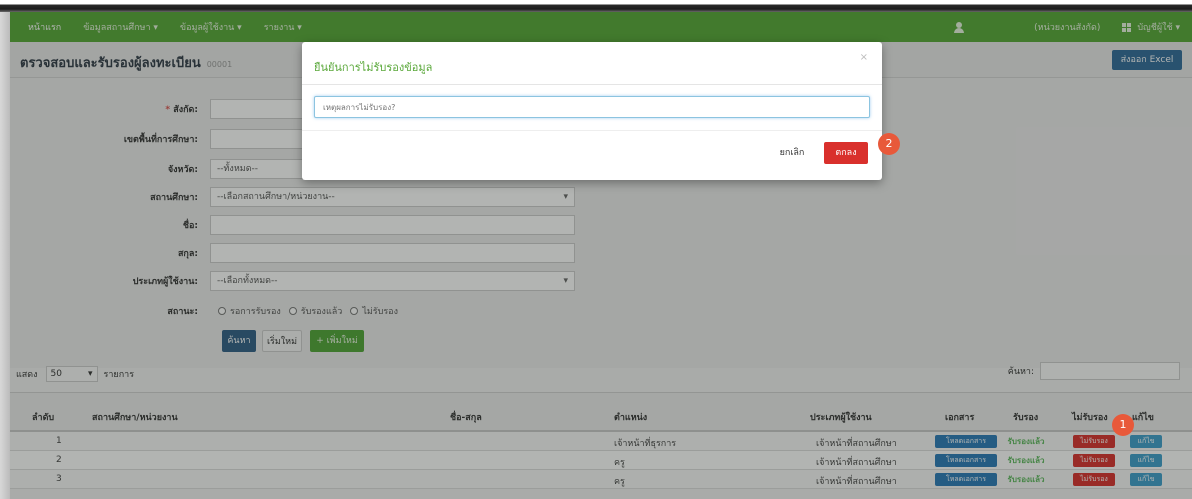 The image size is (1192, 499). What do you see at coordinates (592, 84) in the screenshot?
I see `dialog-divider` at bounding box center [592, 84].